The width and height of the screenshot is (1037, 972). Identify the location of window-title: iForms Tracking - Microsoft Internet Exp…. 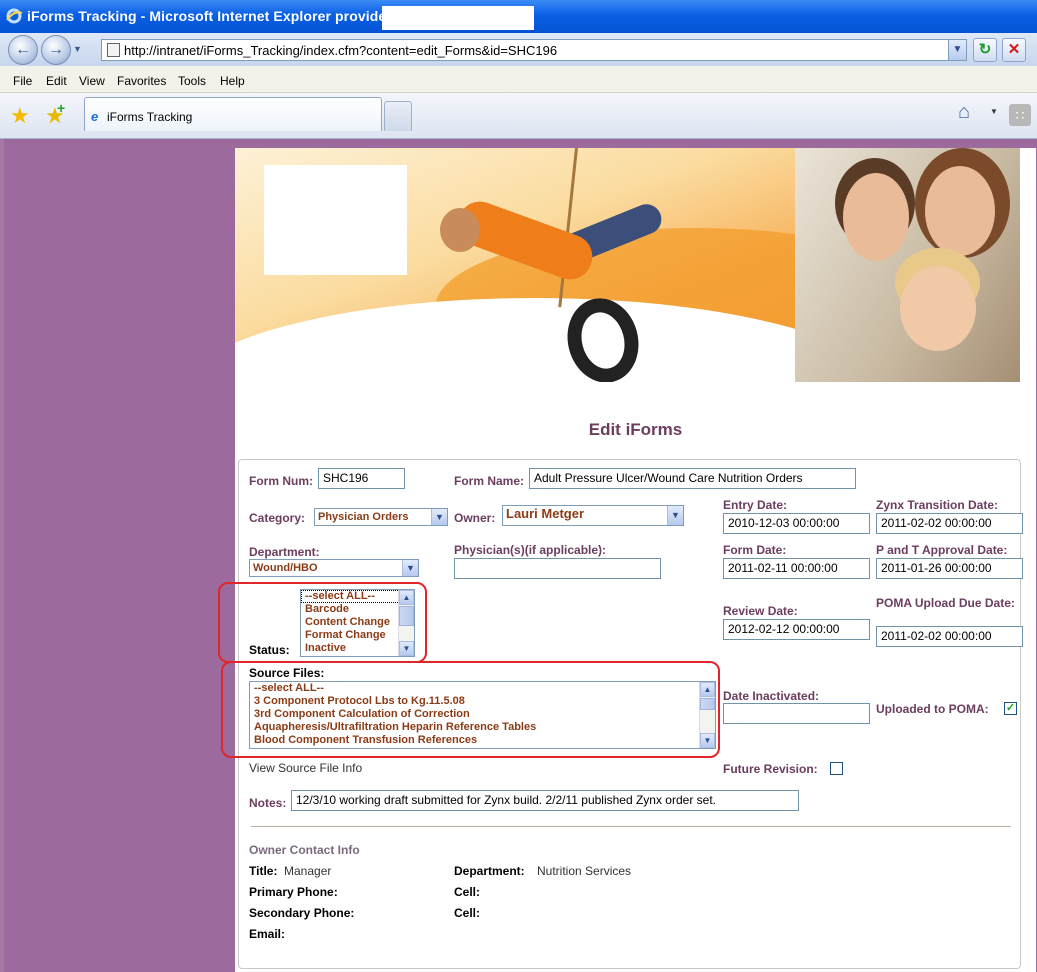
(221, 16).